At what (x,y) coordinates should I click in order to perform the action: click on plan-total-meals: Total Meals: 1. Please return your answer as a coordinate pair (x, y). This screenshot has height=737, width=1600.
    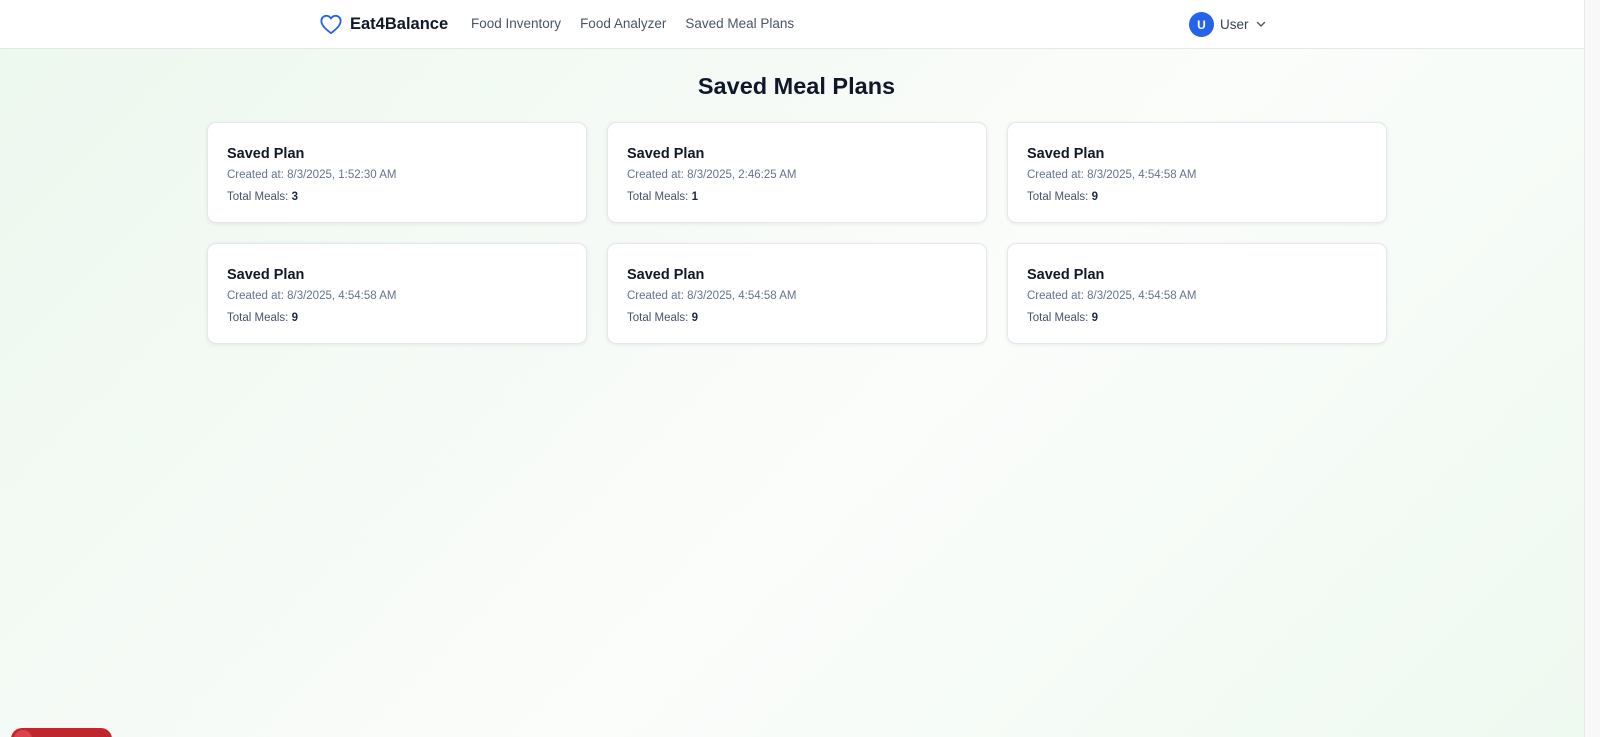
    Looking at the image, I should click on (797, 197).